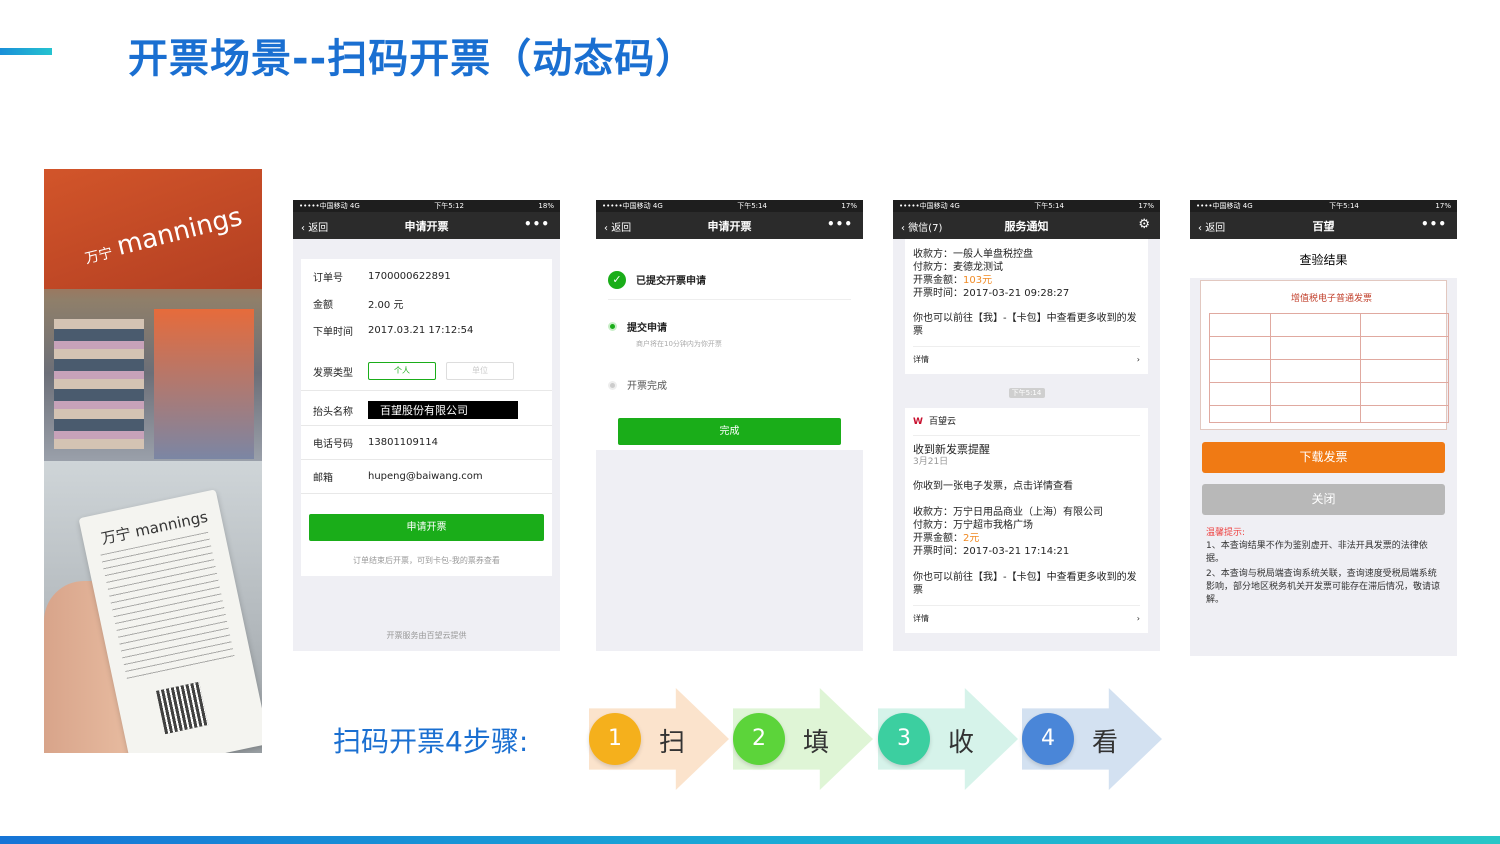 The image size is (1500, 844). Describe the element at coordinates (402, 371) in the screenshot. I see `type-personal-button: 个人` at that location.